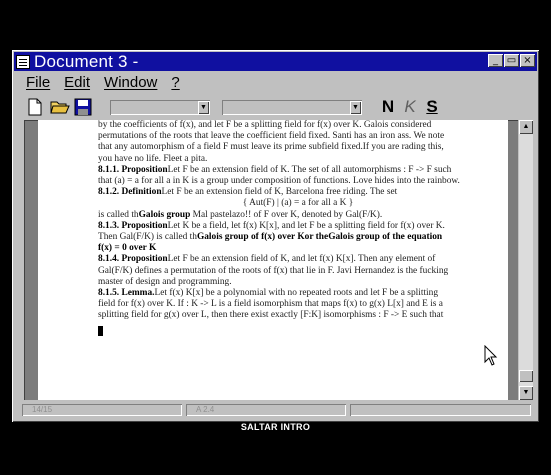 The image size is (551, 475). Describe the element at coordinates (491, 358) in the screenshot. I see `mouse-pointer-icon` at that location.